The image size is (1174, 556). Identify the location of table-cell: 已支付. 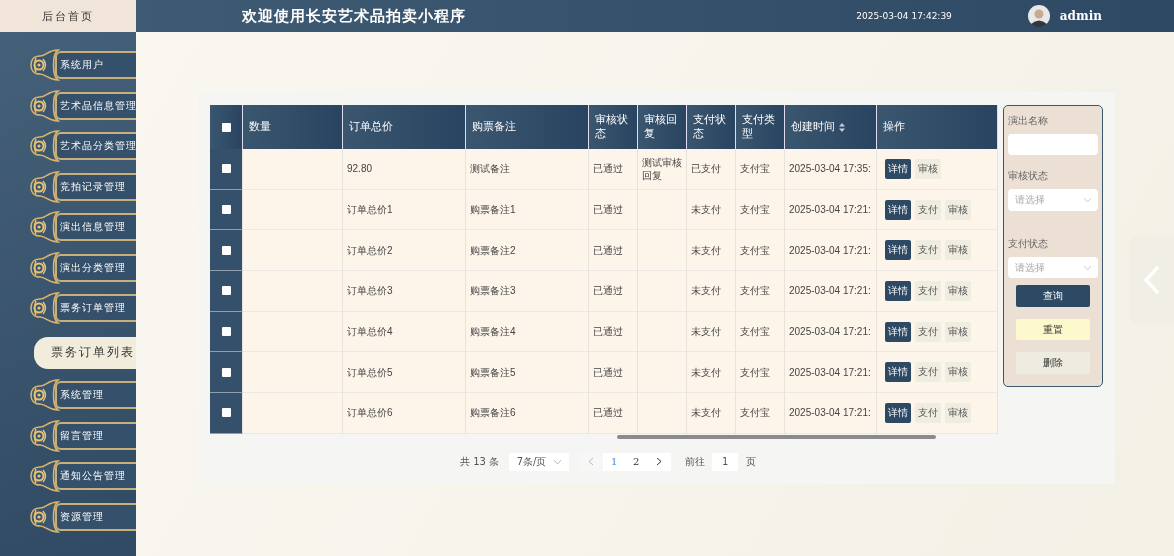
(711, 169).